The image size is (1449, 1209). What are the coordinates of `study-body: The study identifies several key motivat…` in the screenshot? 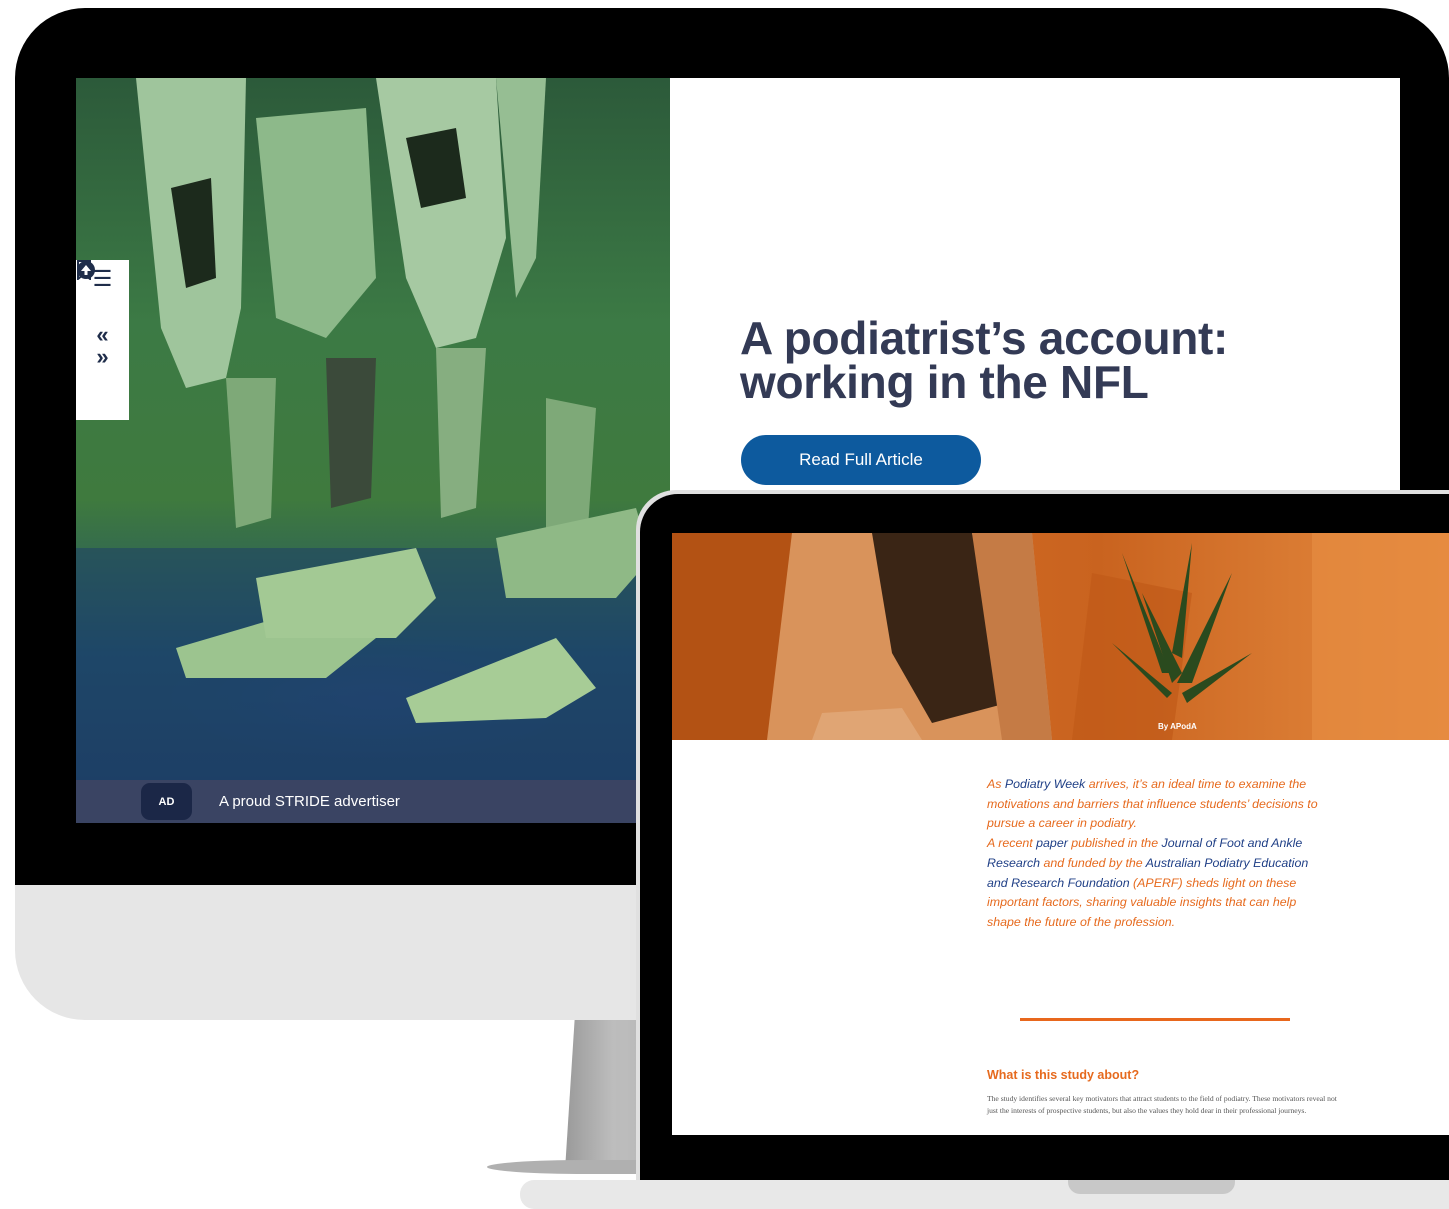 It's located at (1162, 1104).